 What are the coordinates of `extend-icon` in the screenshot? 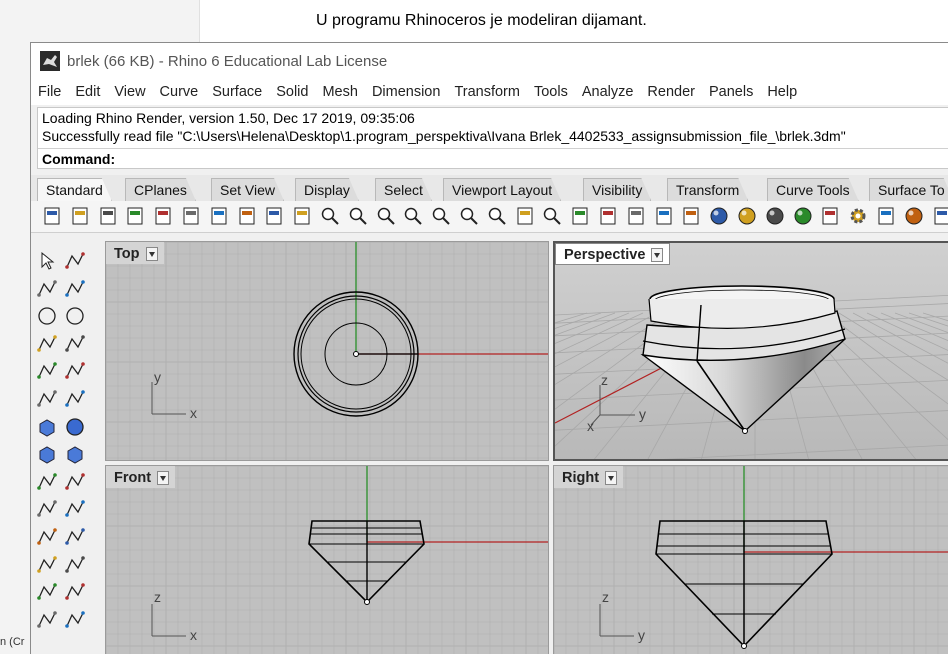 It's located at (75, 509).